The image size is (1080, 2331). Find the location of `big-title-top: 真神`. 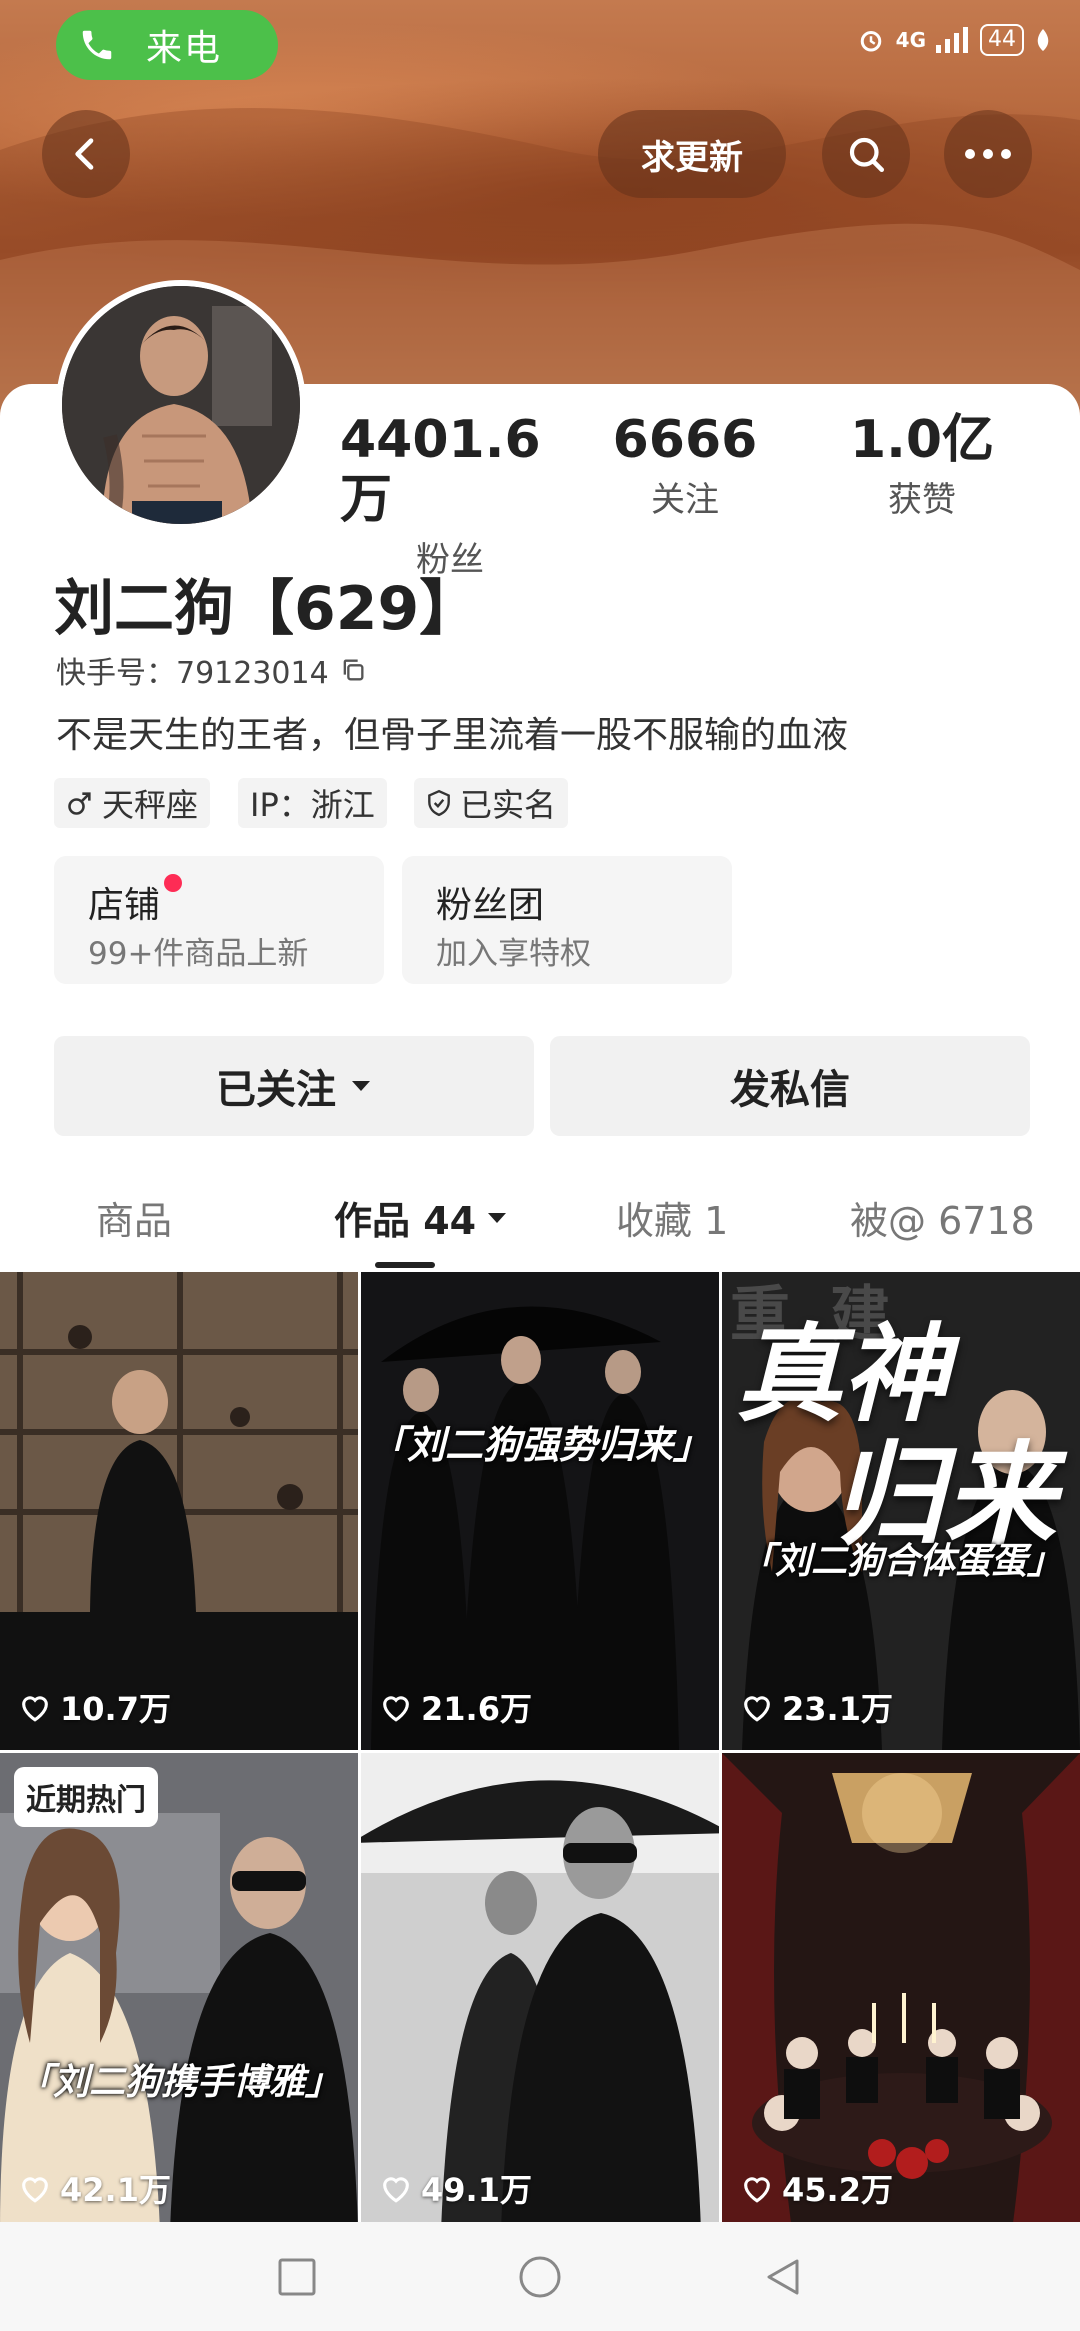

big-title-top: 真神 is located at coordinates (842, 1374).